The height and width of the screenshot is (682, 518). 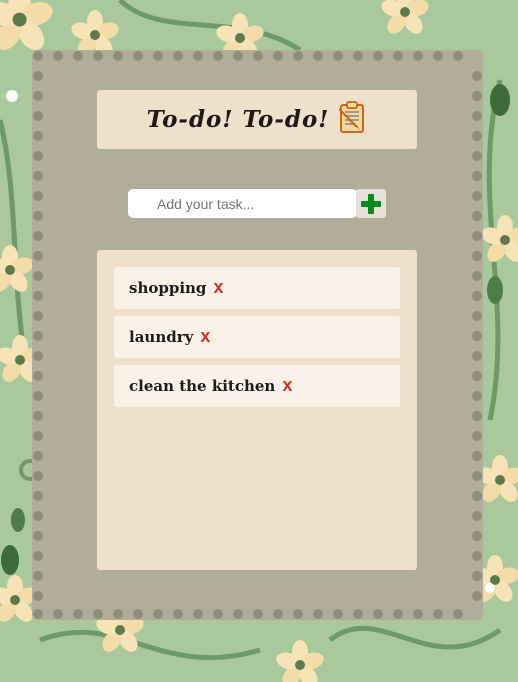 I want to click on title-banner: To-do! To-do!, so click(x=257, y=119).